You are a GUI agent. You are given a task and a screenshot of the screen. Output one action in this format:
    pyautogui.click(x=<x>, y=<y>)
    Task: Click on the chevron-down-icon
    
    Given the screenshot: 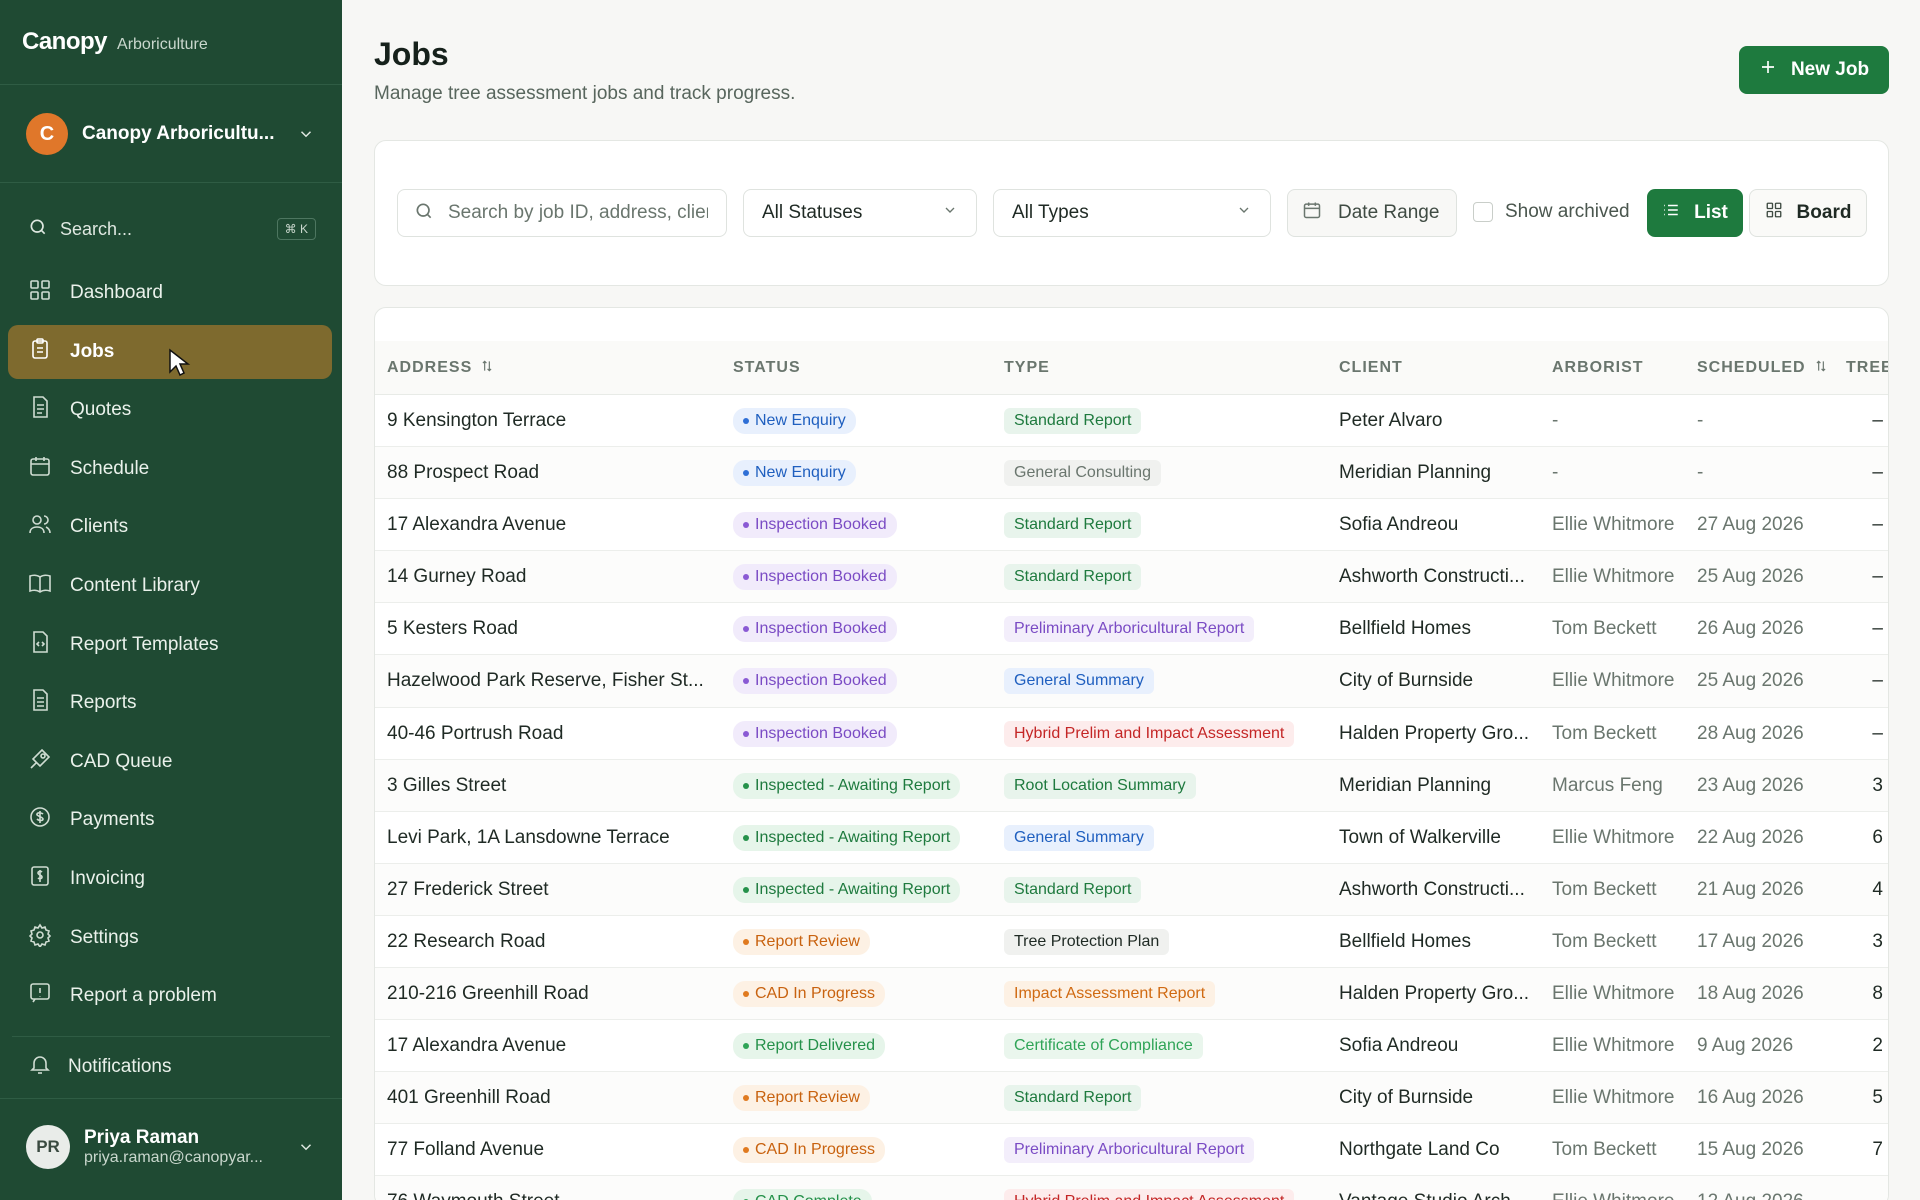 What is the action you would take?
    pyautogui.click(x=306, y=134)
    